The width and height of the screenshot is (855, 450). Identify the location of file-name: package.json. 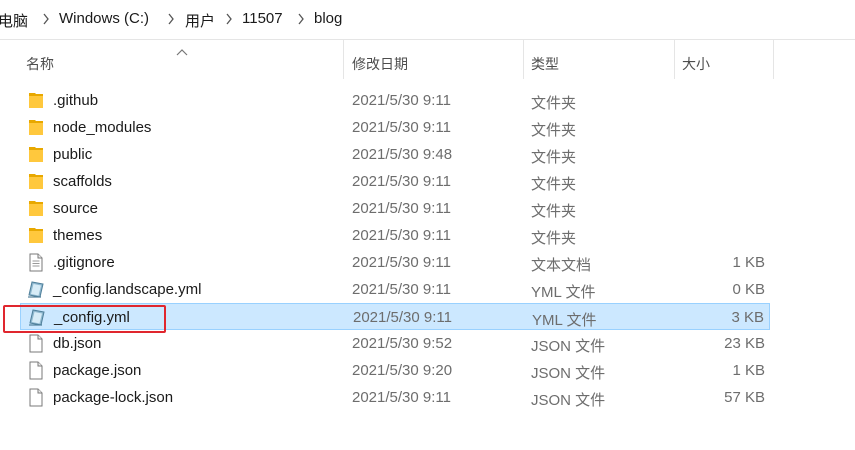
(97, 370).